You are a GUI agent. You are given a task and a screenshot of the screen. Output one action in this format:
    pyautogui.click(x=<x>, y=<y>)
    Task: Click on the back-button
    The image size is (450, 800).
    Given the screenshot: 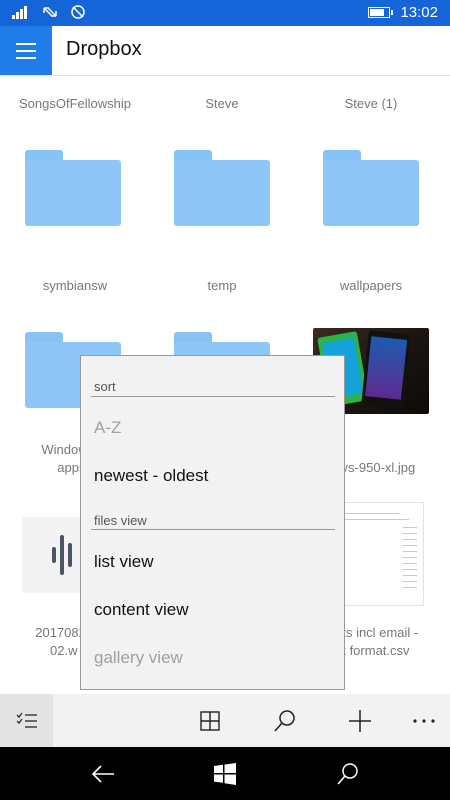 What is the action you would take?
    pyautogui.click(x=103, y=773)
    